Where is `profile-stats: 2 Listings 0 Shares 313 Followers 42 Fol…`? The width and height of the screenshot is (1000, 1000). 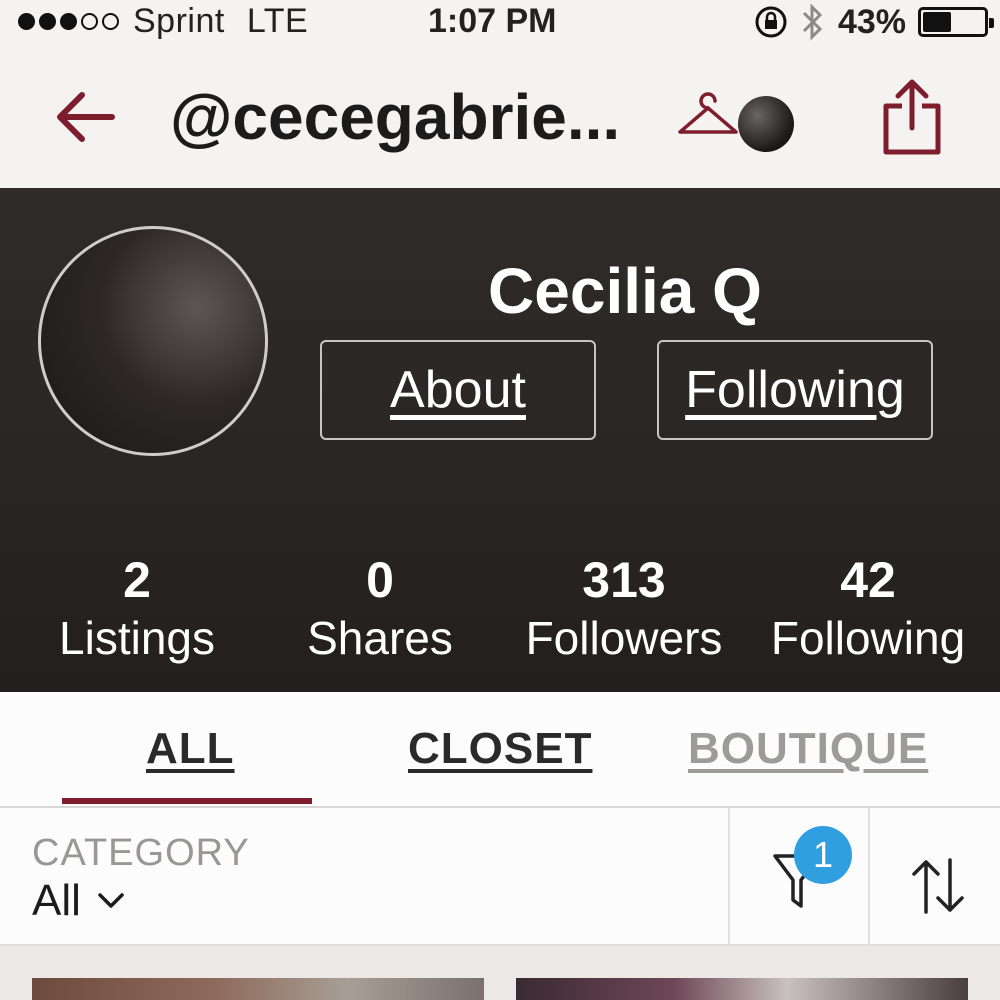 profile-stats: 2 Listings 0 Shares 313 Followers 42 Fol… is located at coordinates (500, 610).